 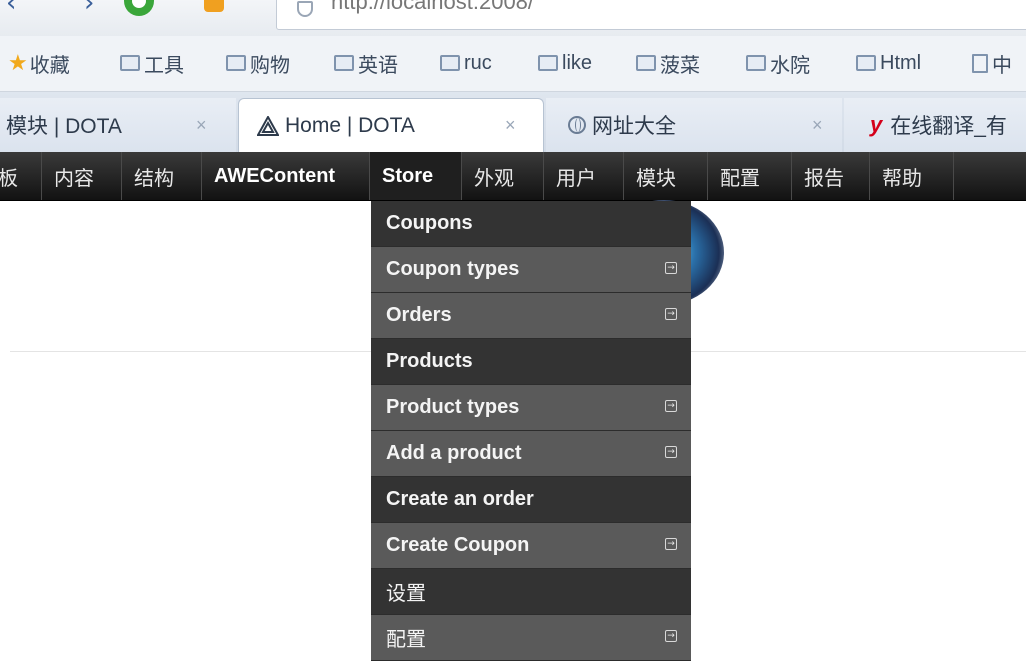 I want to click on tab-translate: y 在线翻译_有, so click(x=935, y=125).